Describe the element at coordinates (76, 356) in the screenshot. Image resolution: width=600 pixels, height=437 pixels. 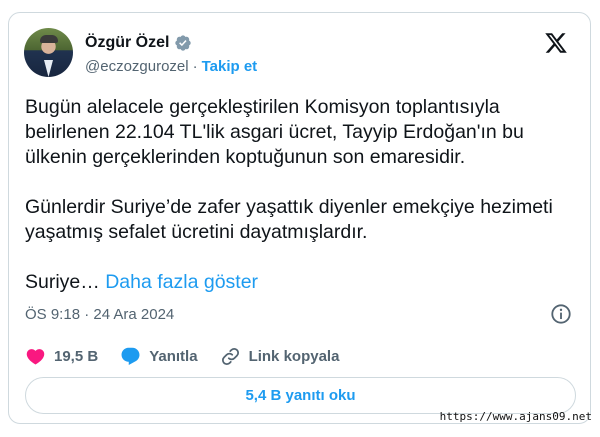
I see `like-count: 19,5 B` at that location.